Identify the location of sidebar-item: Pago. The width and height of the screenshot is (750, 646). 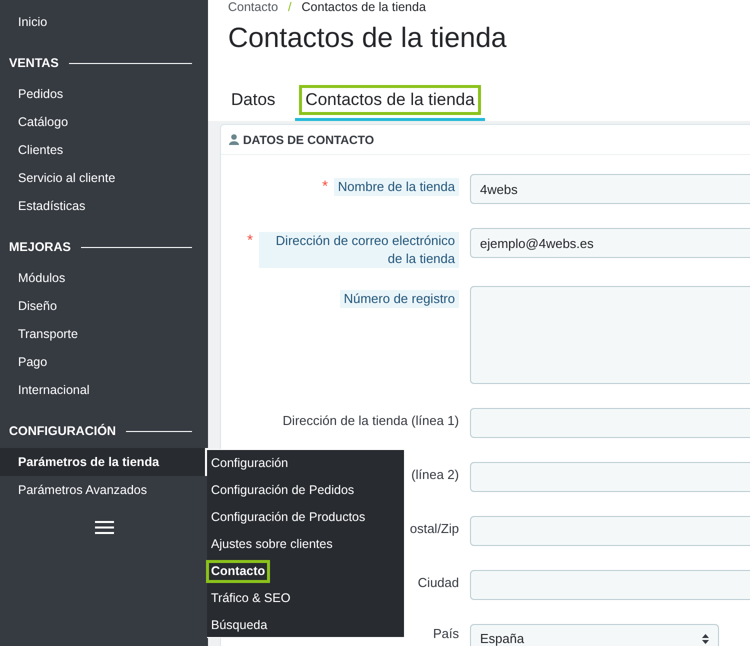
(104, 362).